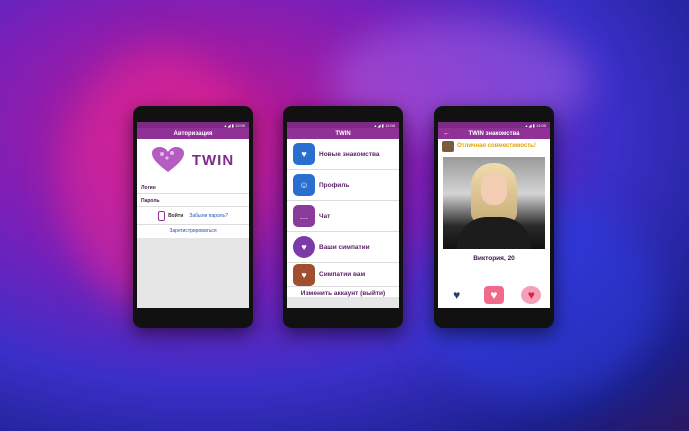 The height and width of the screenshot is (431, 689). Describe the element at coordinates (193, 231) in the screenshot. I see `register-link: Зарегистрироваться` at that location.